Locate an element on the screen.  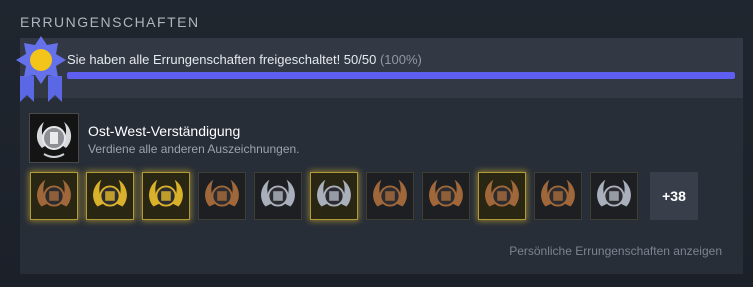
view-personal-achievements-link: Persönliche Errungenschaften anzeigen is located at coordinates (615, 251).